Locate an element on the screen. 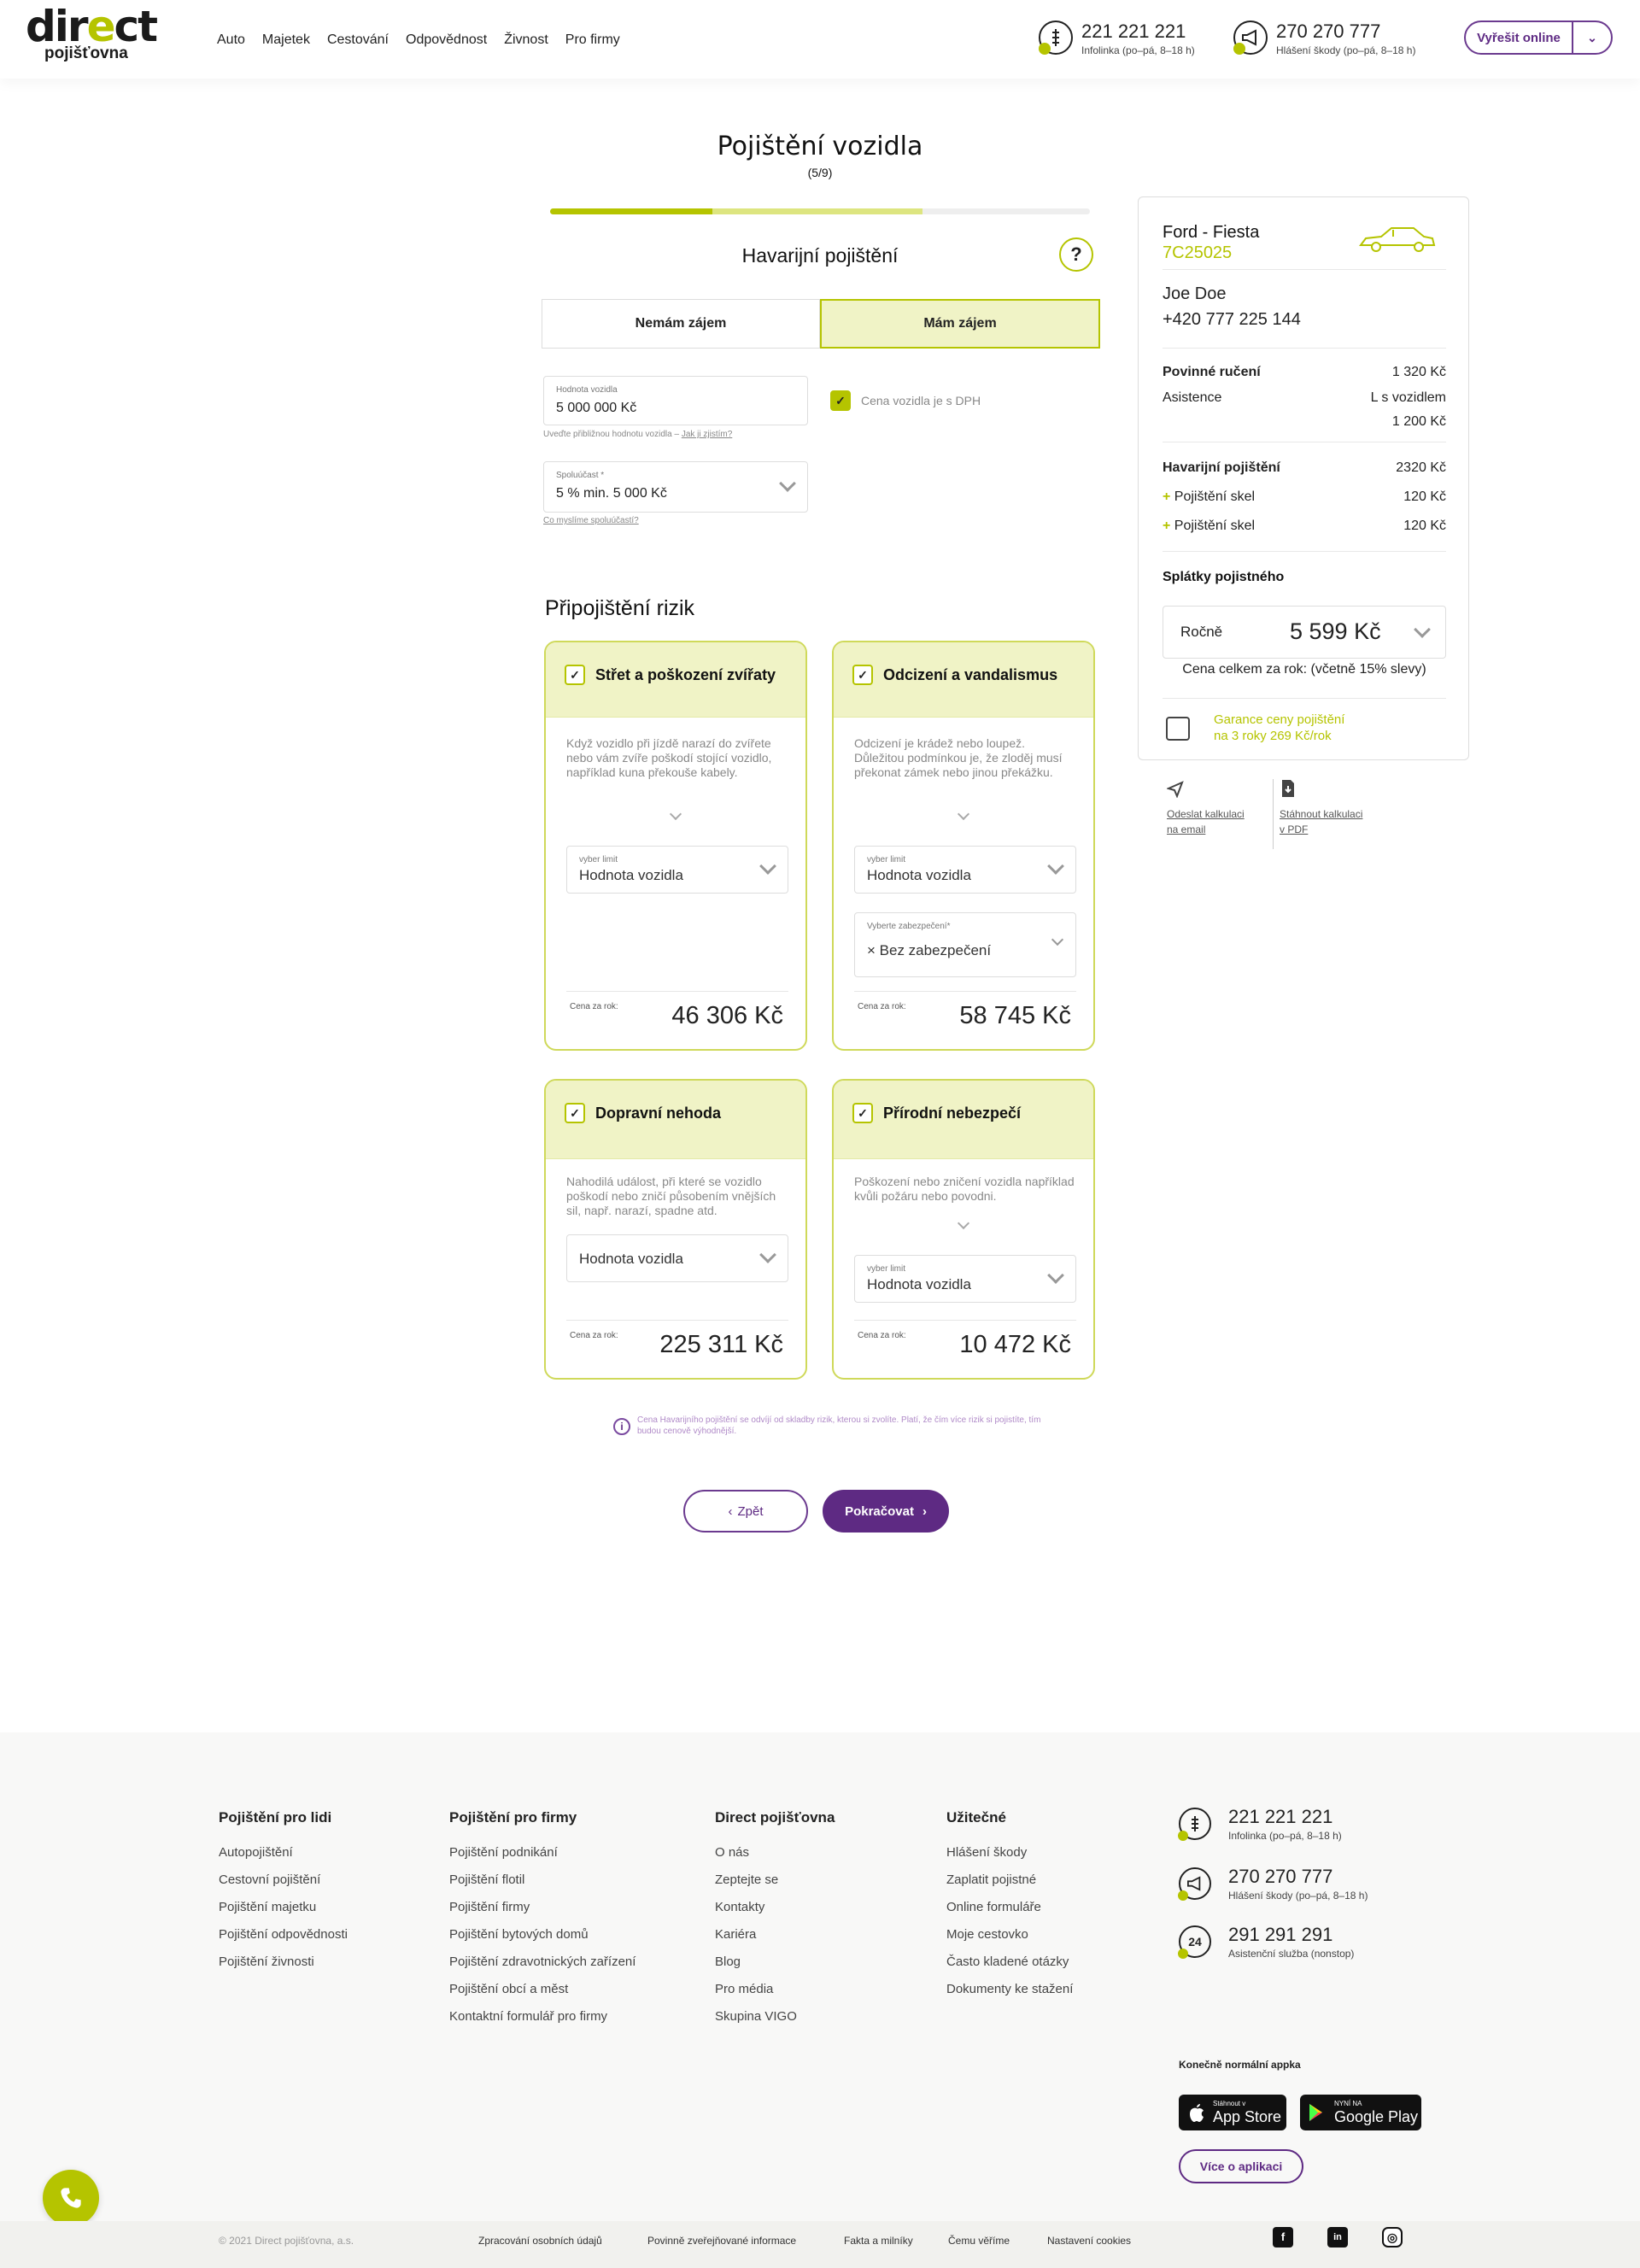  send-email-link: Odeslat kalkulaci na email is located at coordinates (1206, 821).